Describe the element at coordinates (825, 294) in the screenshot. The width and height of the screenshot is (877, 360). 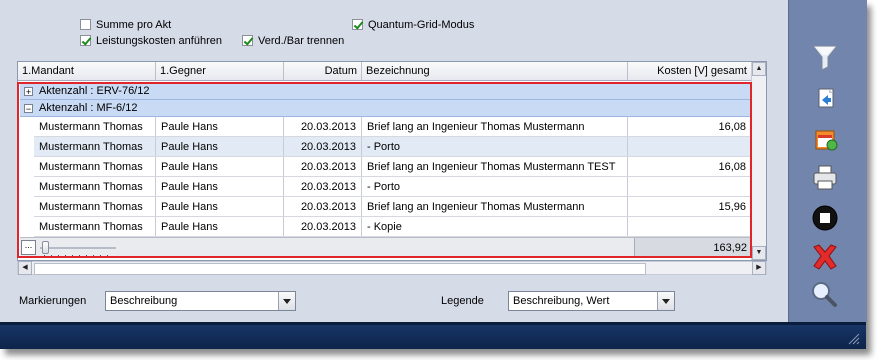
I see `search-icon` at that location.